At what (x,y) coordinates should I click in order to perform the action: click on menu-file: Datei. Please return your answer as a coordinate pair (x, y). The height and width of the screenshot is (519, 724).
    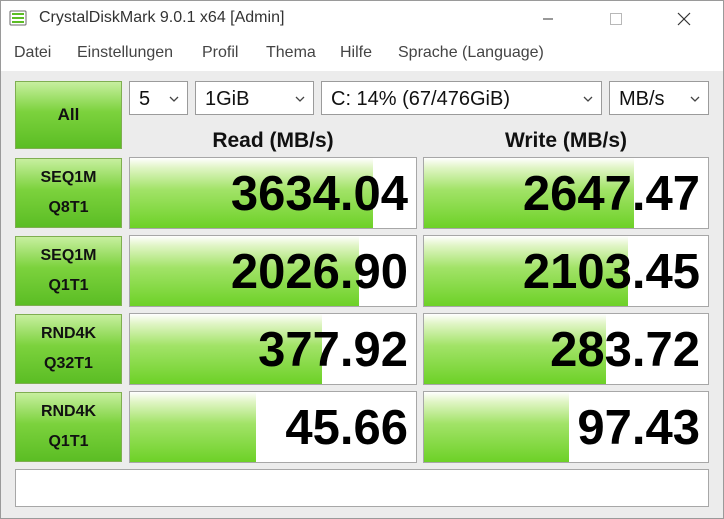
    Looking at the image, I should click on (32, 53).